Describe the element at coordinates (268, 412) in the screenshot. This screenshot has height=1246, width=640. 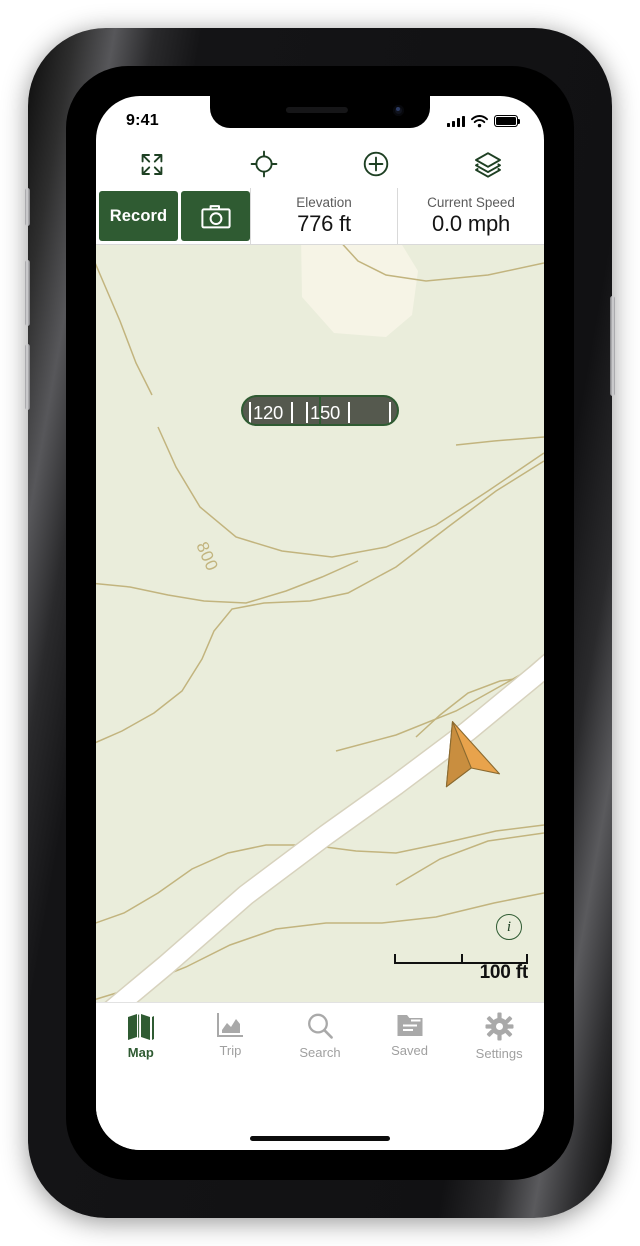
I see `compass-label-120: 120` at that location.